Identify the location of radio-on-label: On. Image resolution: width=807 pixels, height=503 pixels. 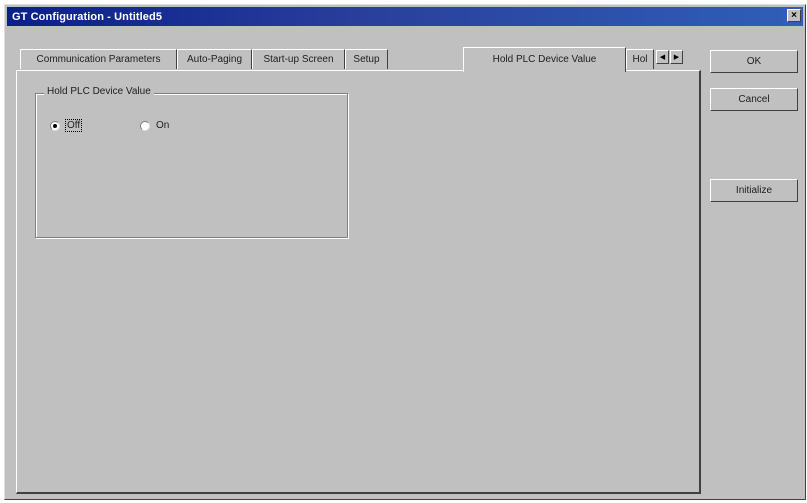
(163, 125).